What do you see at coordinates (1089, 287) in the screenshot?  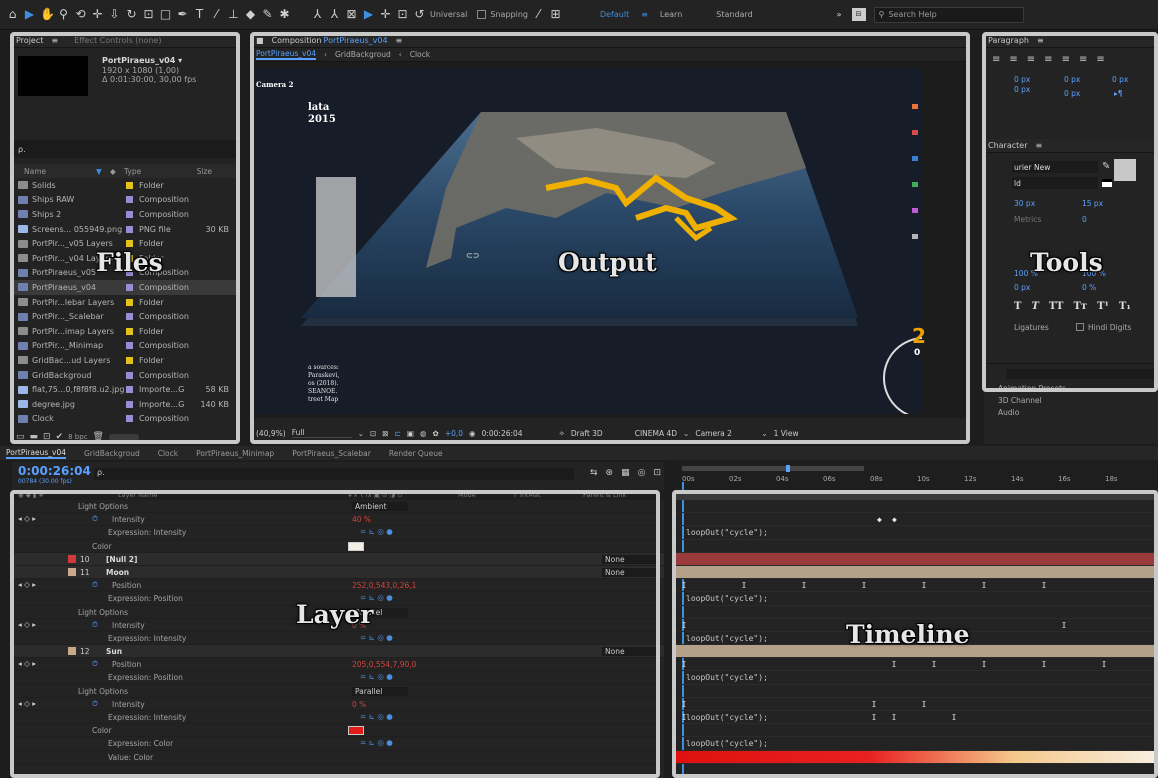 I see `tsume-value: 0 %` at bounding box center [1089, 287].